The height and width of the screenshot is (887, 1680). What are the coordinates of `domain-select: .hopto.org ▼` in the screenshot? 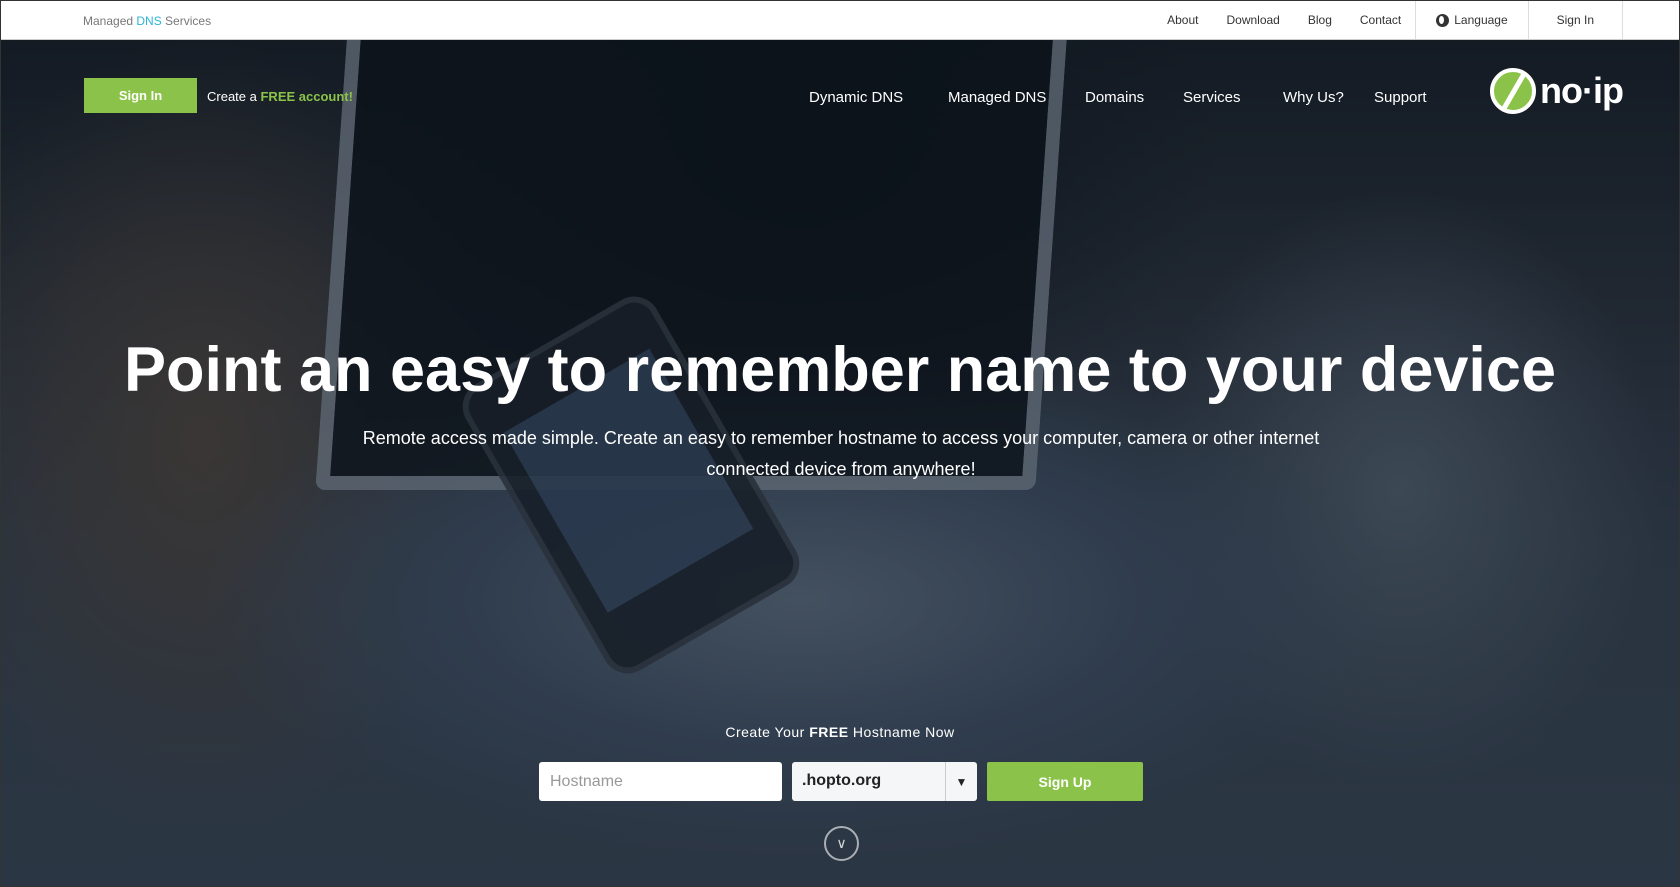 It's located at (884, 781).